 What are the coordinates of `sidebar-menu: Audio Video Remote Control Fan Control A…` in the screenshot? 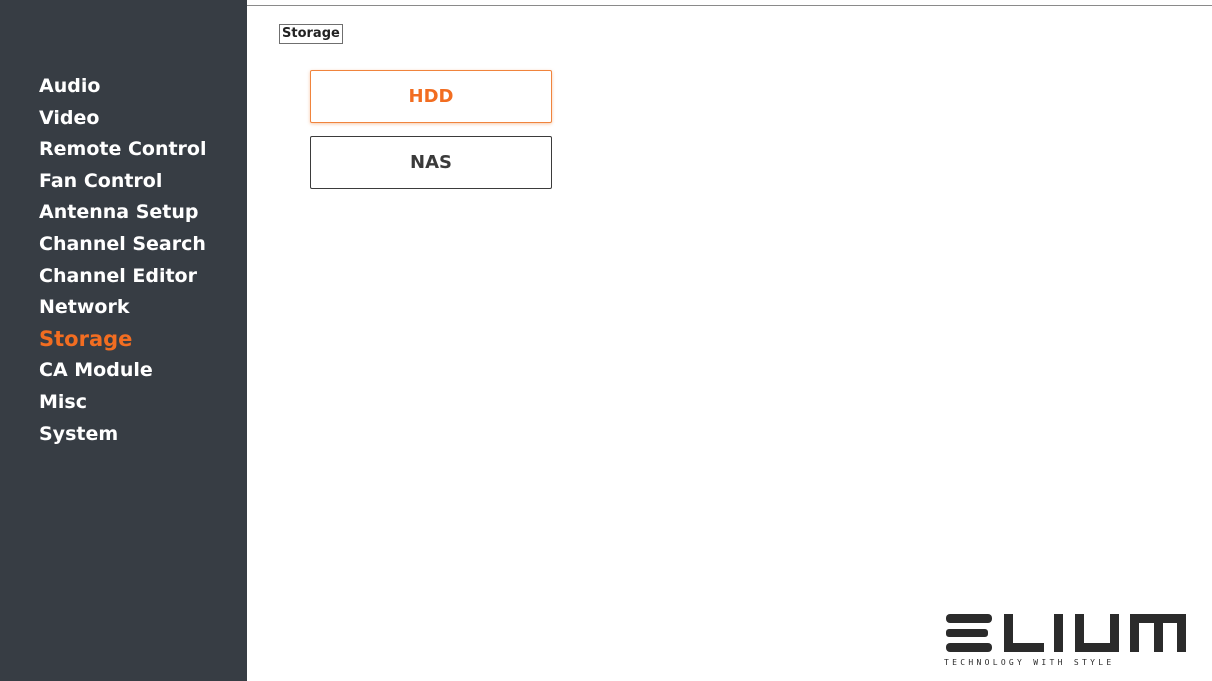 It's located at (123, 260).